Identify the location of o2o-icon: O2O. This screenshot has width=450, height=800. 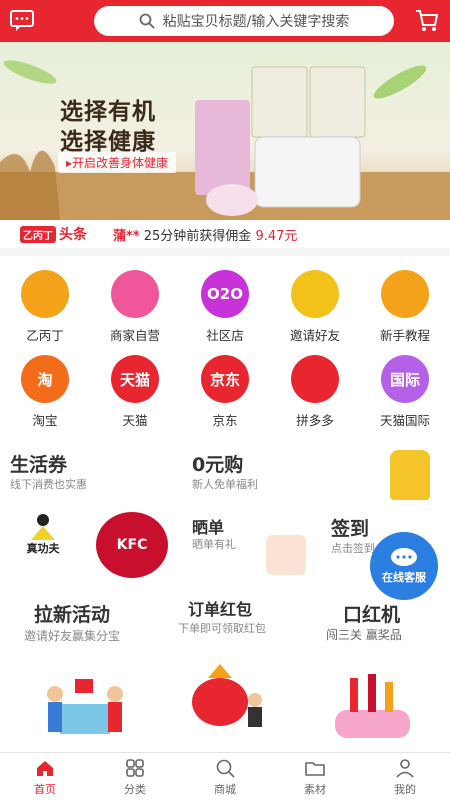
(225, 294).